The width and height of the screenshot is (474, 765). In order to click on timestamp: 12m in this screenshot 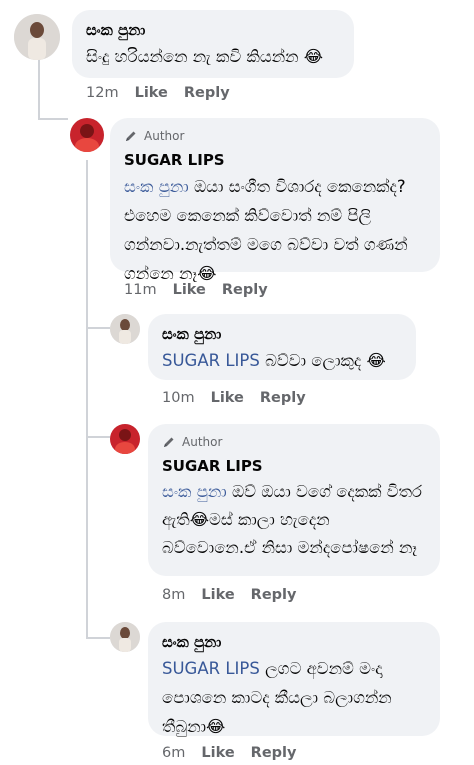, I will do `click(102, 93)`.